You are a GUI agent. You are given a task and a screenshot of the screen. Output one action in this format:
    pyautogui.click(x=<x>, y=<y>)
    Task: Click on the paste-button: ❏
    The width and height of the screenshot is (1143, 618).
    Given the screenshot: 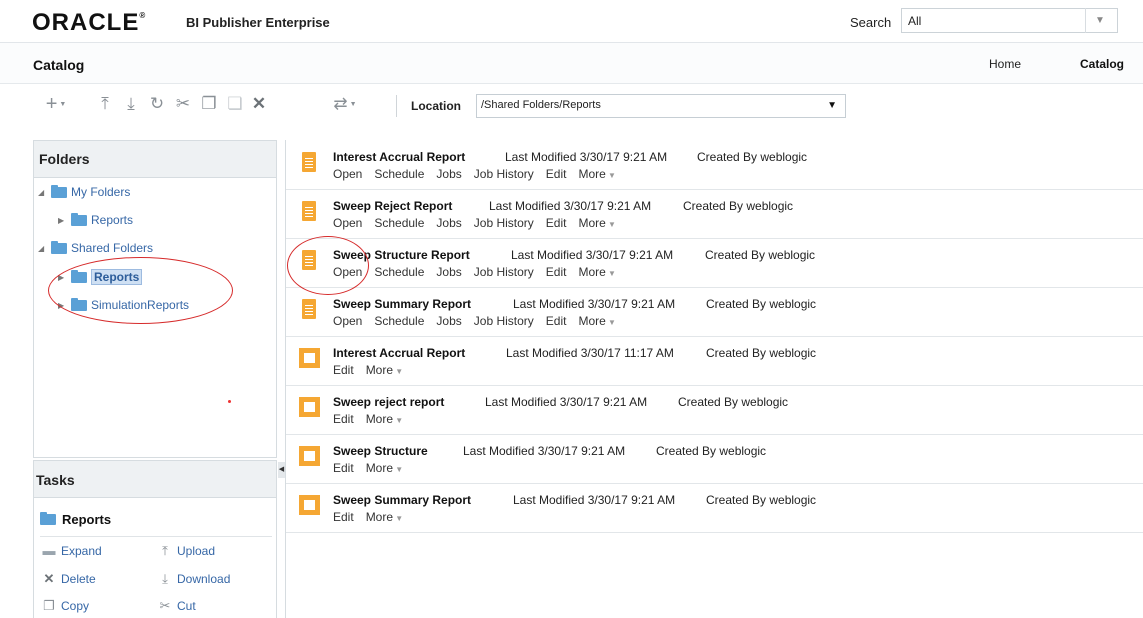 What is the action you would take?
    pyautogui.click(x=235, y=104)
    